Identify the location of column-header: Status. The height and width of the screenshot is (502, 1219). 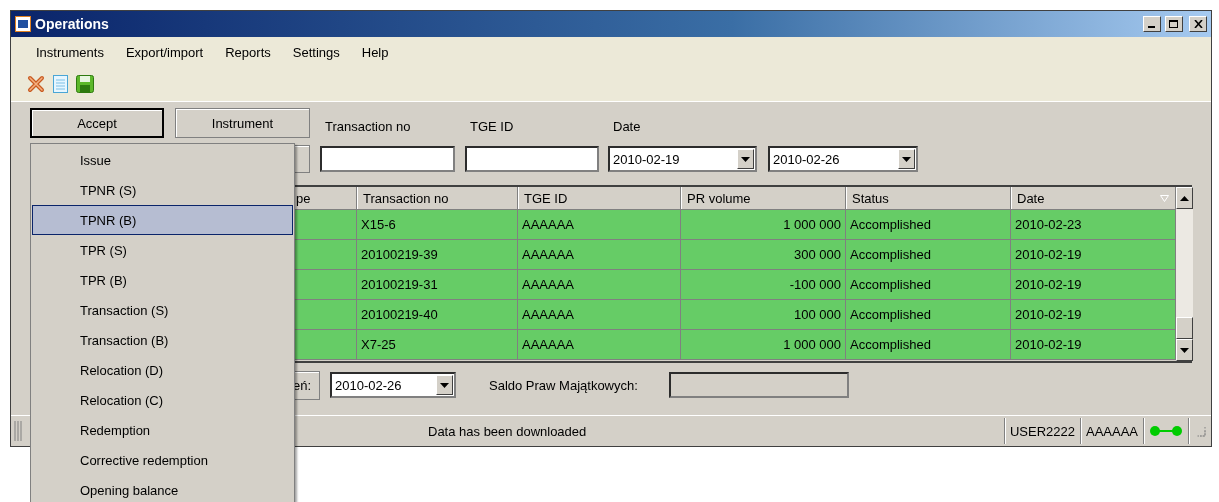
(928, 198).